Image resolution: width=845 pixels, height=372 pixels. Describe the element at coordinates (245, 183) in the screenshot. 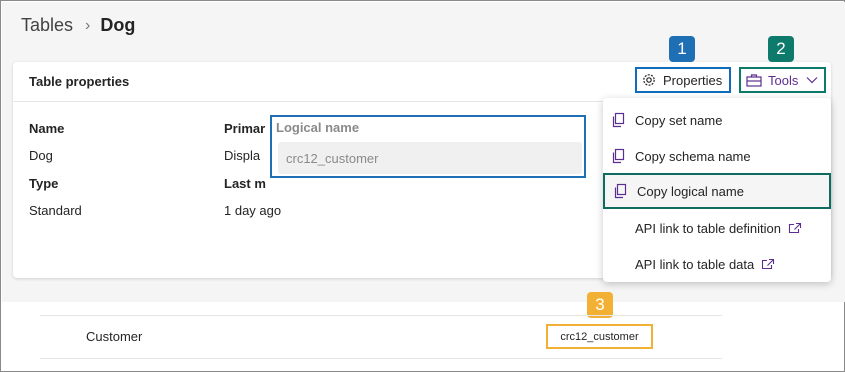

I see `last-modified-label: Last m` at that location.